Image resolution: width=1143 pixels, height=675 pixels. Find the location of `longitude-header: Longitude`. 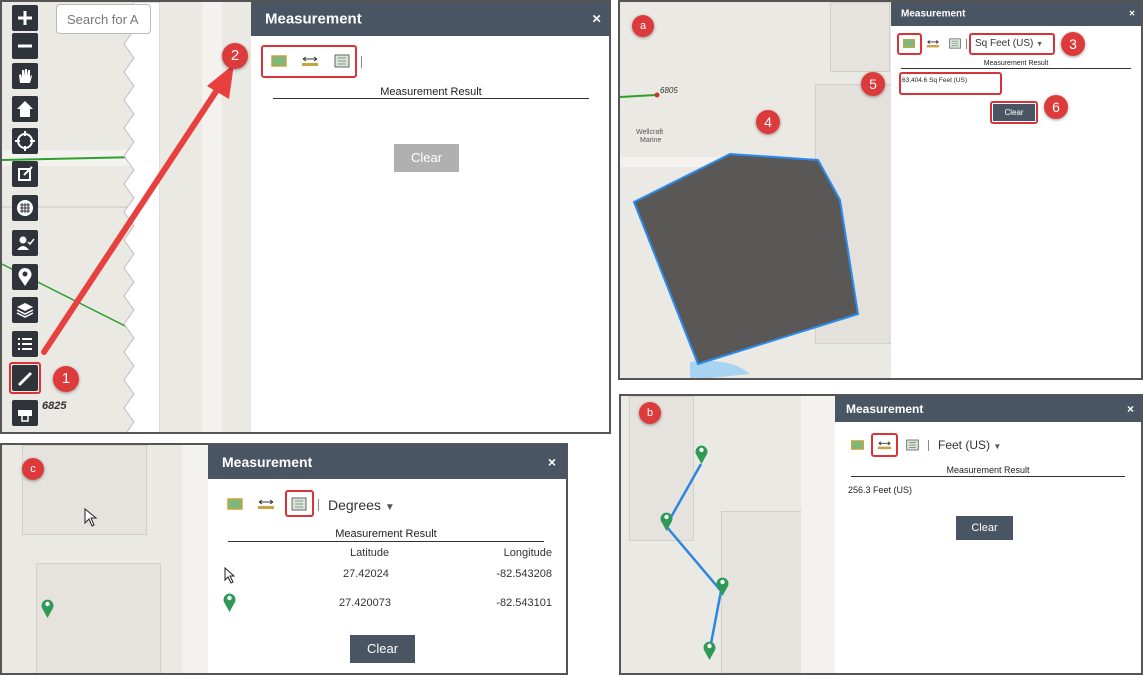

longitude-header: Longitude is located at coordinates (527, 553).